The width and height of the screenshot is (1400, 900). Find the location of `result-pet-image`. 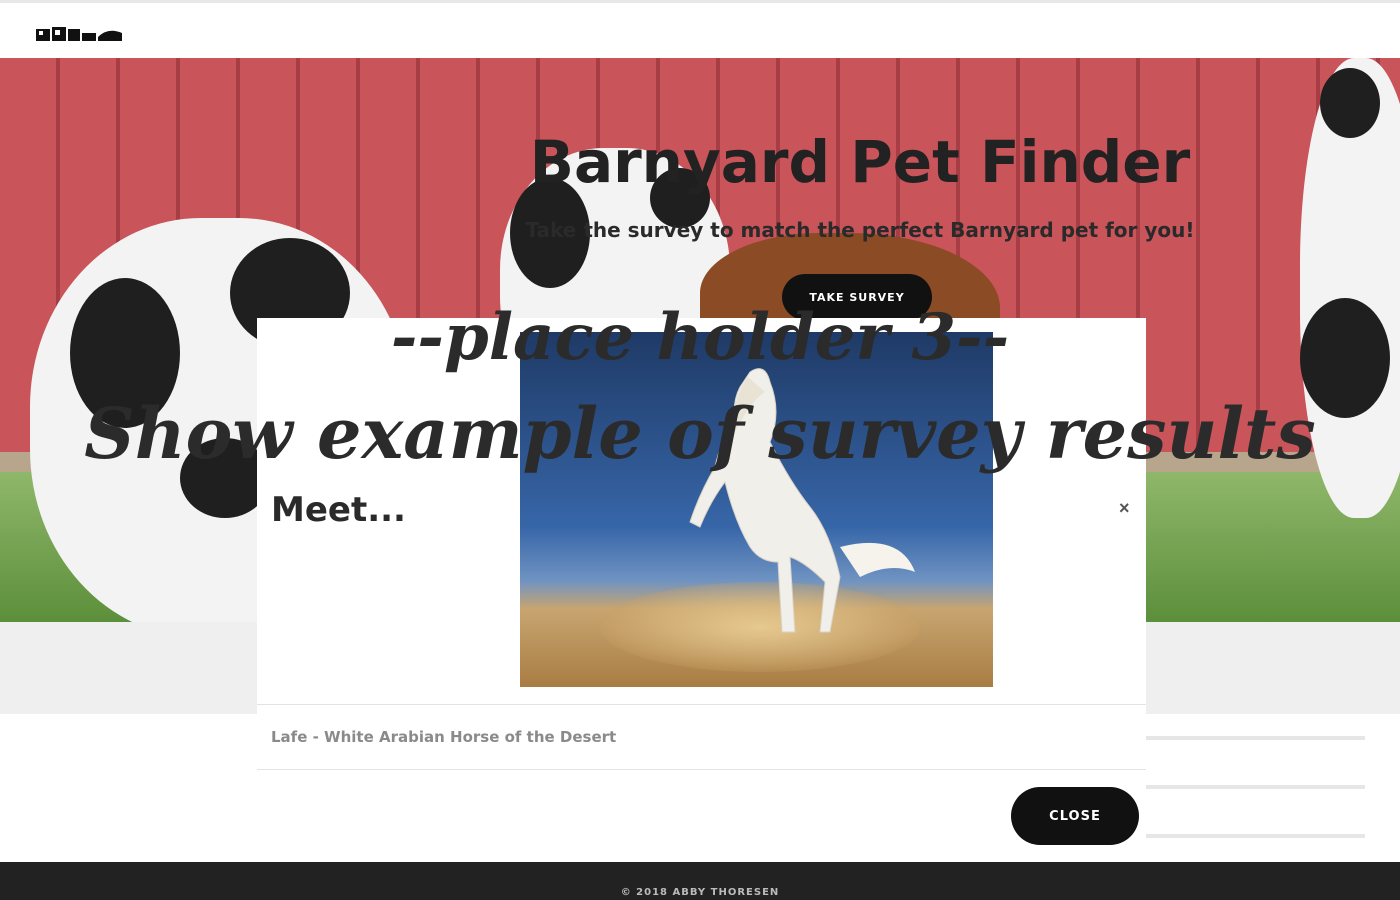

result-pet-image is located at coordinates (756, 509).